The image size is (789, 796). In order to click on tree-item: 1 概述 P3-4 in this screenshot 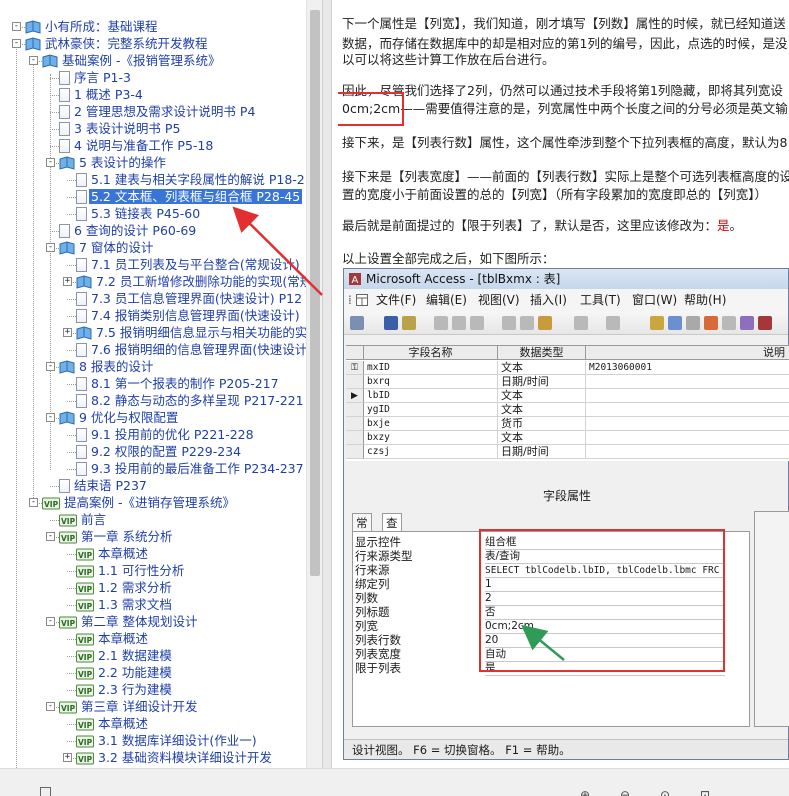, I will do `click(102, 94)`.